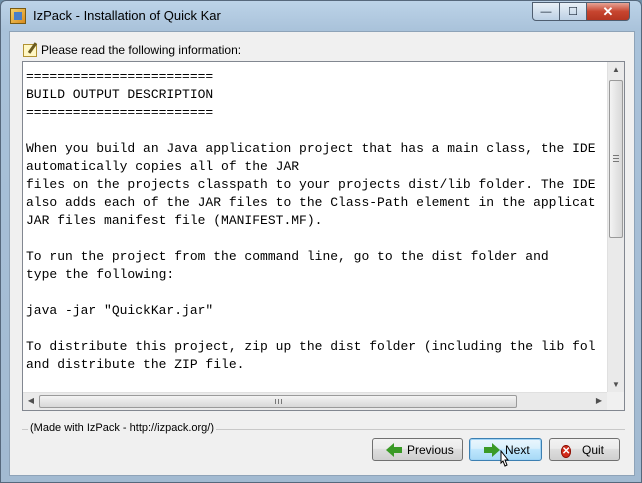 The width and height of the screenshot is (642, 483). I want to click on scroll-left-arrow-icon: ◀, so click(31, 401).